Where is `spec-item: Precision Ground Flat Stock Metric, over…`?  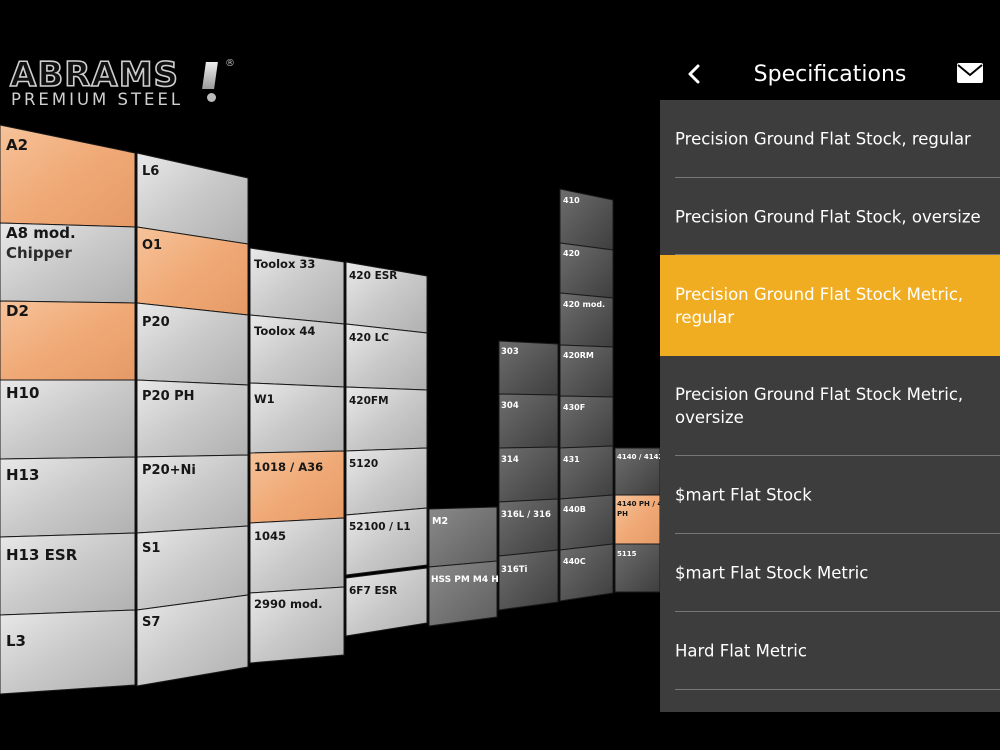 spec-item: Precision Ground Flat Stock Metric, over… is located at coordinates (830, 406).